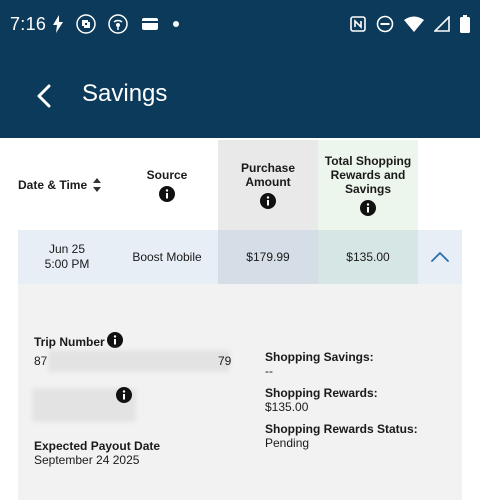 The width and height of the screenshot is (480, 500). I want to click on payout-date-value: September 24 2025, so click(87, 460).